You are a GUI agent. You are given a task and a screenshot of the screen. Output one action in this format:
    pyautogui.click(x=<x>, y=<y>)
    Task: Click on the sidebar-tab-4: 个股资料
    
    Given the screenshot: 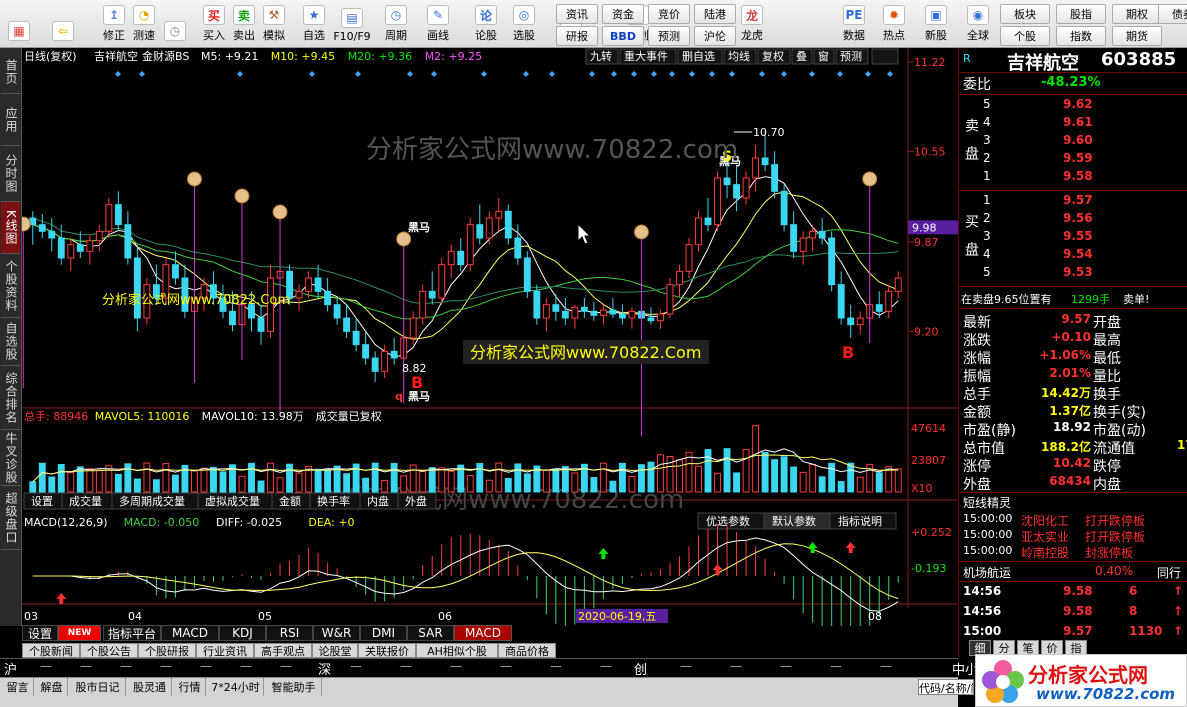 What is the action you would take?
    pyautogui.click(x=10, y=286)
    